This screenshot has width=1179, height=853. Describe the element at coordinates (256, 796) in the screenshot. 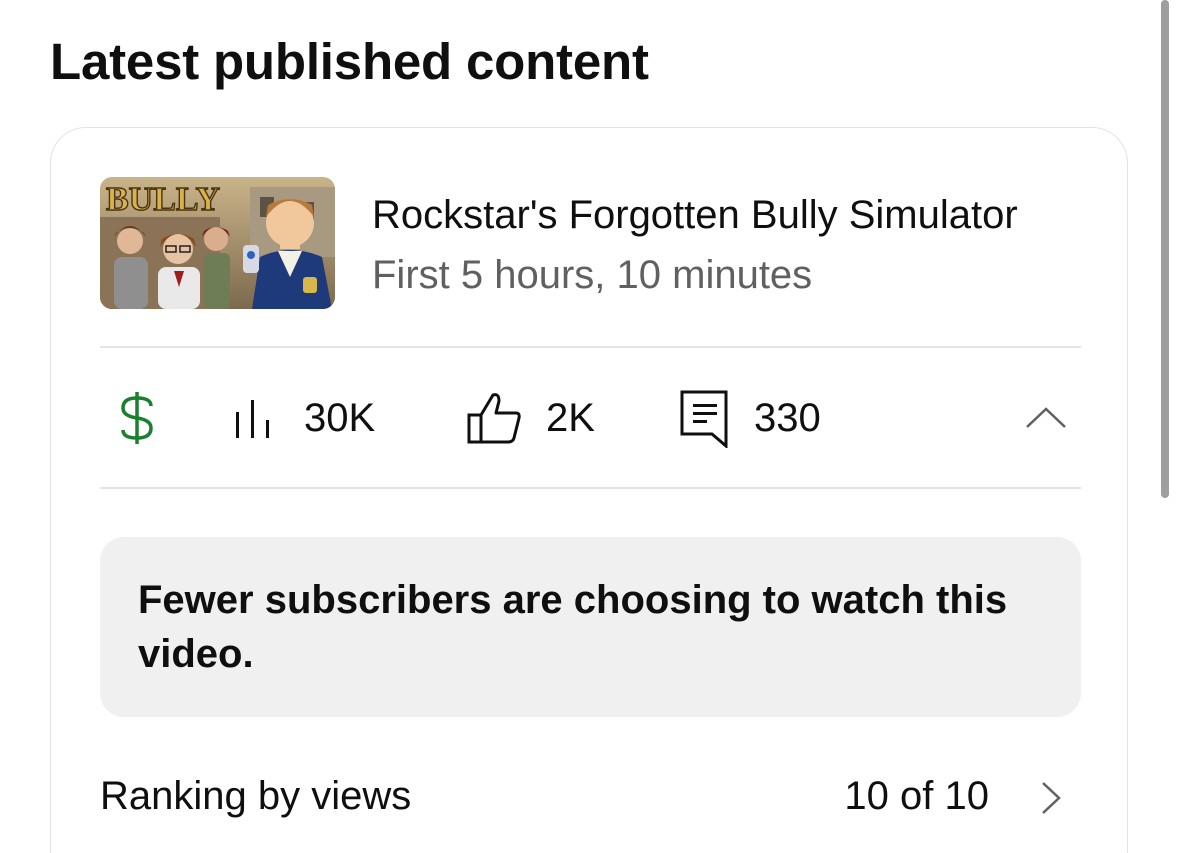

I see `ranking-label: Ranking by views` at that location.